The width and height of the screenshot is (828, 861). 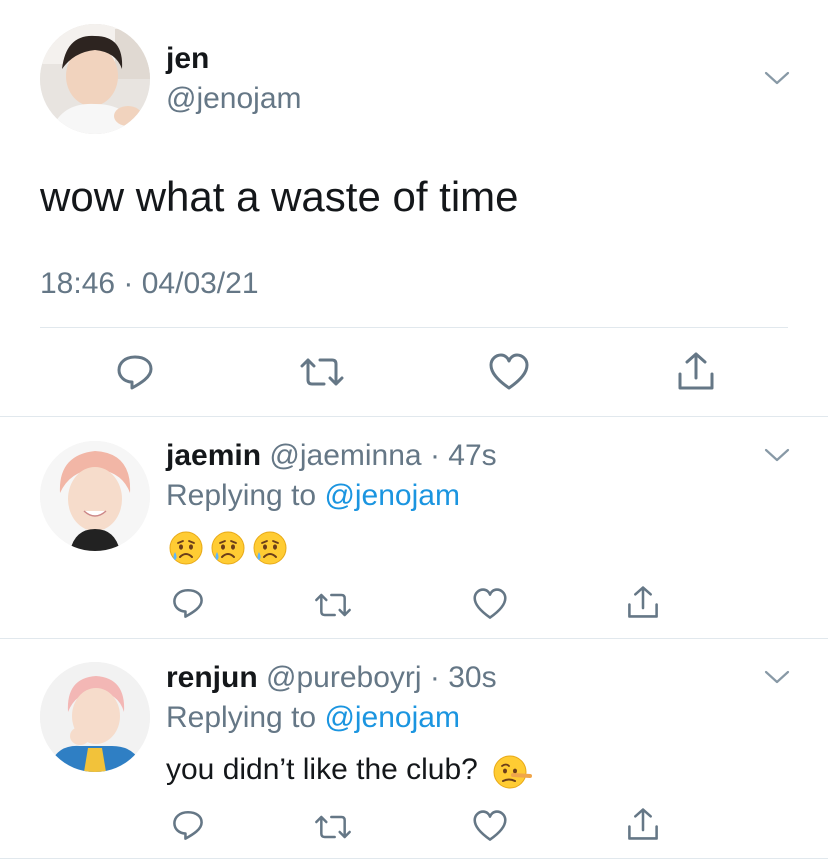 I want to click on display-name: jaemin, so click(x=213, y=455).